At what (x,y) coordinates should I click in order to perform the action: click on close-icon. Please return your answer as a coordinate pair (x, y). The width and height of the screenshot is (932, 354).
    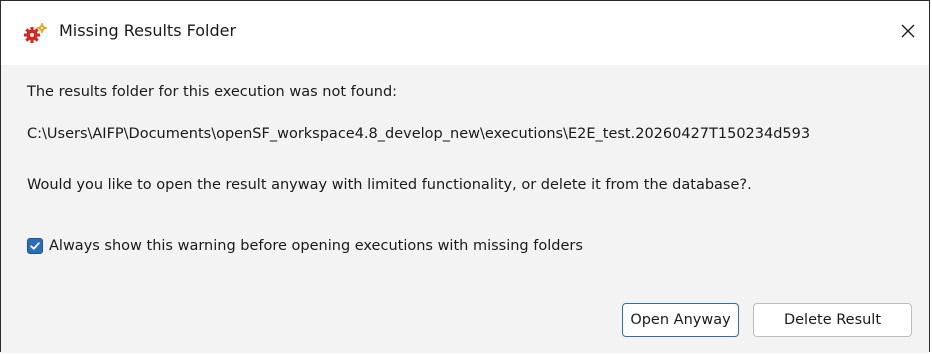
    Looking at the image, I should click on (908, 33).